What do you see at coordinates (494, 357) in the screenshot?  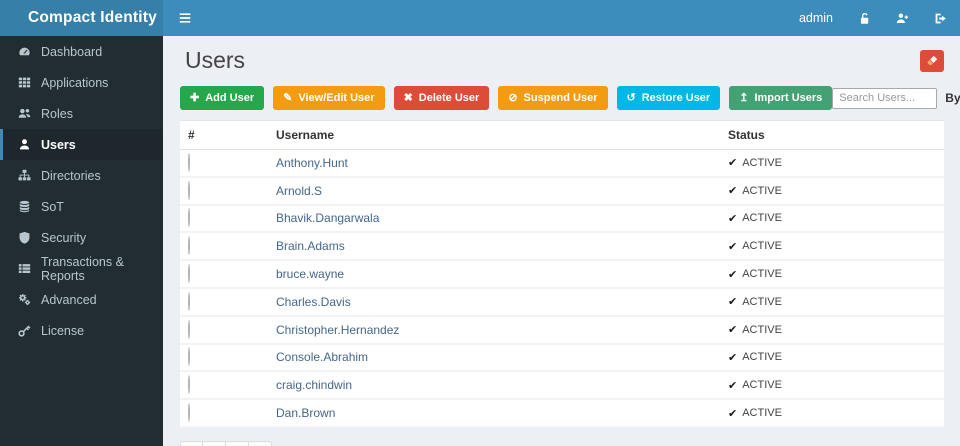 I see `username-link: Console.Abrahim` at bounding box center [494, 357].